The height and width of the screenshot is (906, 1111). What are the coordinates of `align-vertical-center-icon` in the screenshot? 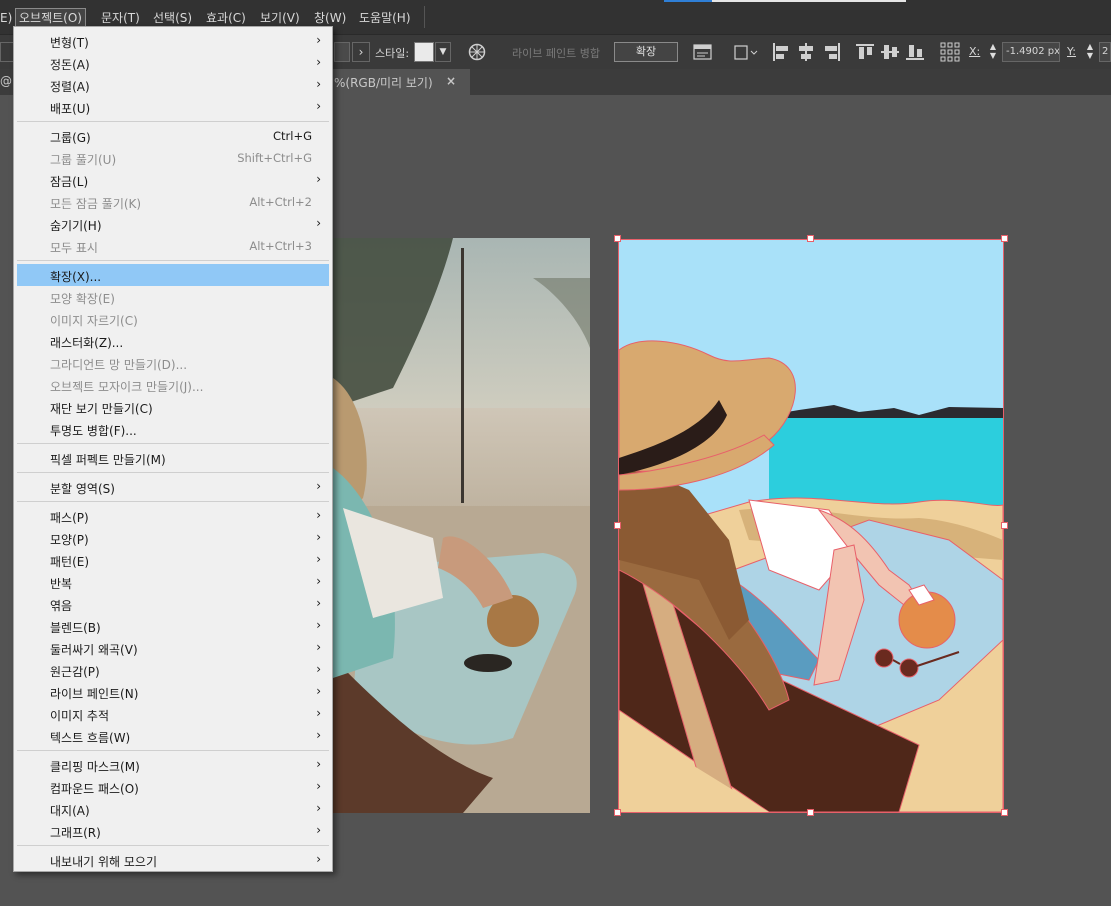 It's located at (890, 52).